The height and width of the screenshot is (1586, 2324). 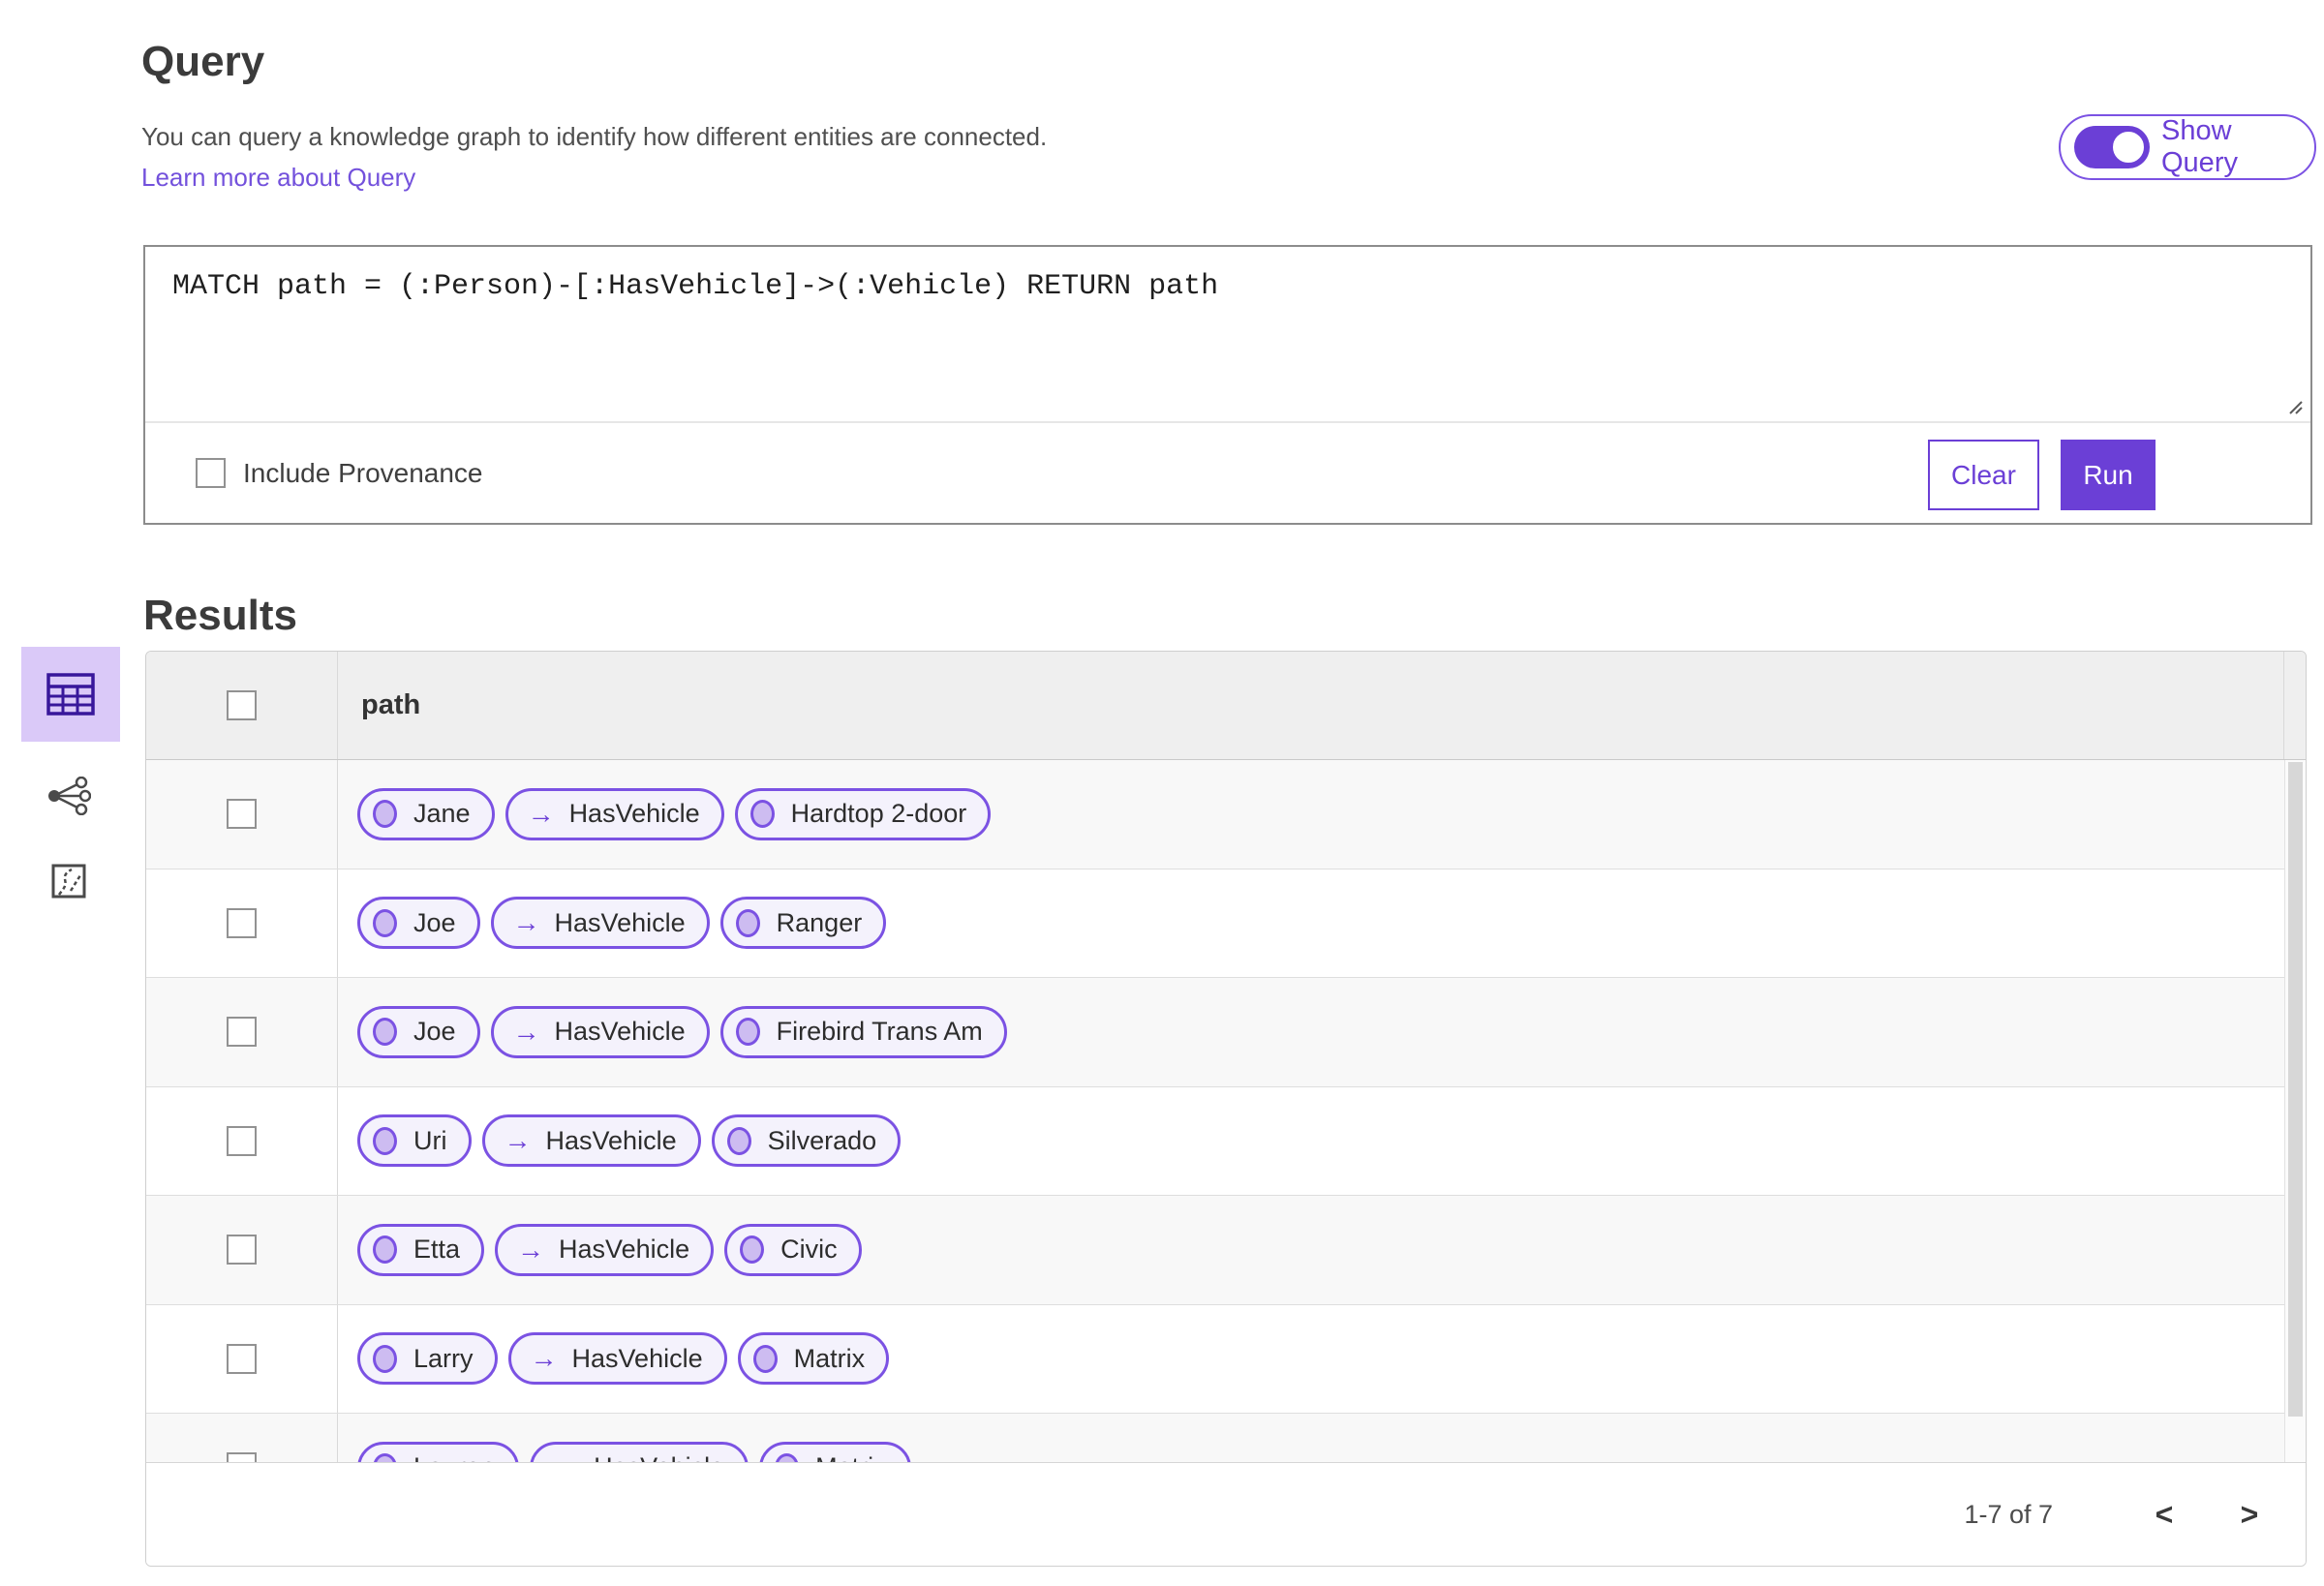 I want to click on path-cell: Uri → HasVehicle Silverado, so click(x=1322, y=1141).